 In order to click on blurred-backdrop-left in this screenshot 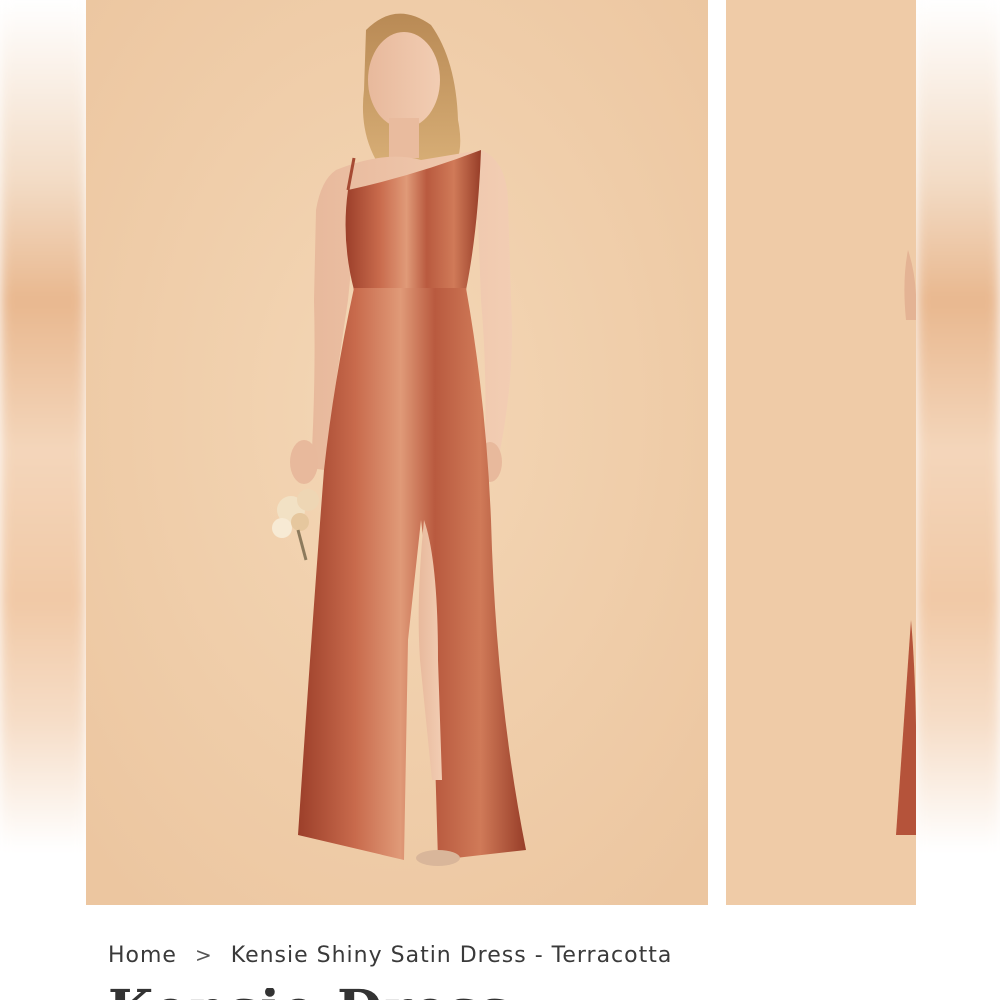, I will do `click(43, 500)`.